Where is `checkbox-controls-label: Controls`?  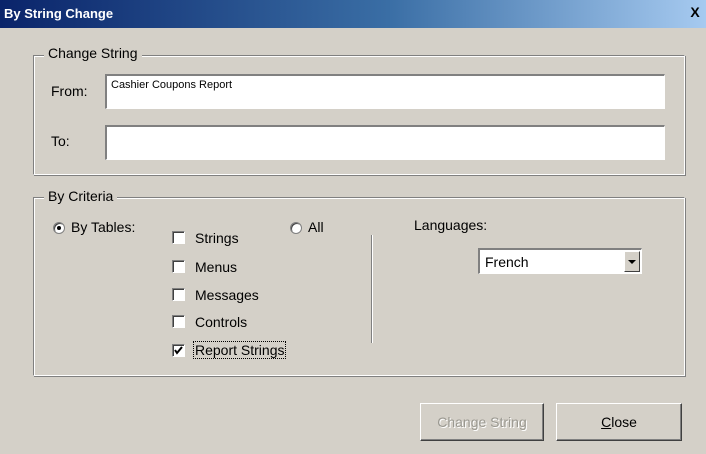 checkbox-controls-label: Controls is located at coordinates (221, 322).